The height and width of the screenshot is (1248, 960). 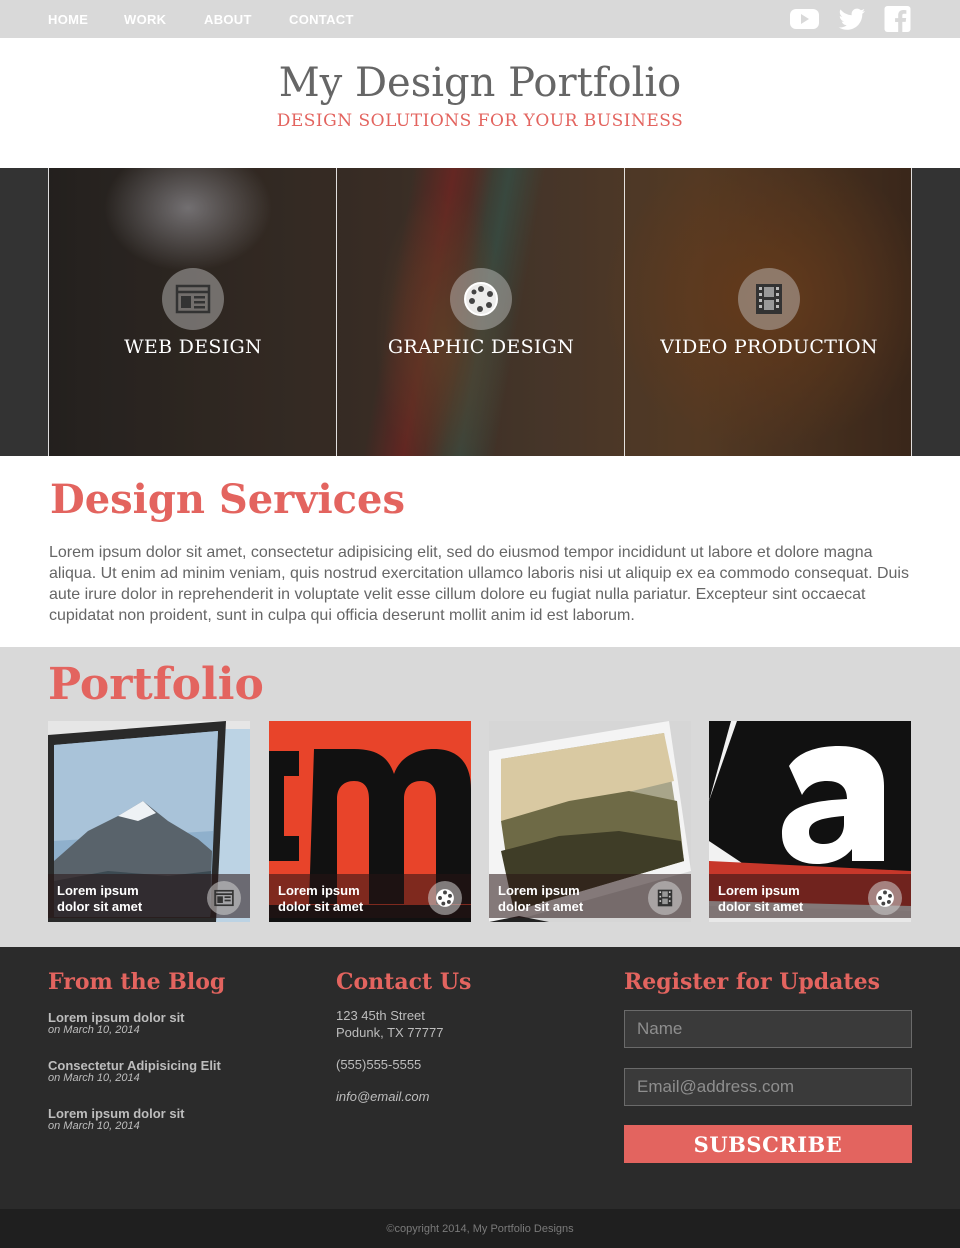 What do you see at coordinates (480, 83) in the screenshot?
I see `site-title: My Design Portfolio` at bounding box center [480, 83].